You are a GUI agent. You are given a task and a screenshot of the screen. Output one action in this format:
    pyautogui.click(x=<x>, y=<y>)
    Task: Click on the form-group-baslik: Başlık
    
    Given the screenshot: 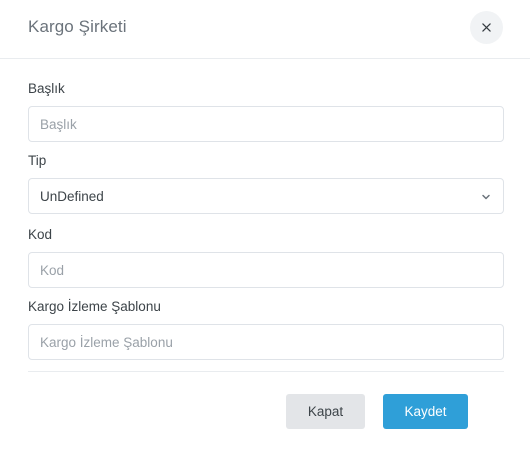 What is the action you would take?
    pyautogui.click(x=266, y=111)
    